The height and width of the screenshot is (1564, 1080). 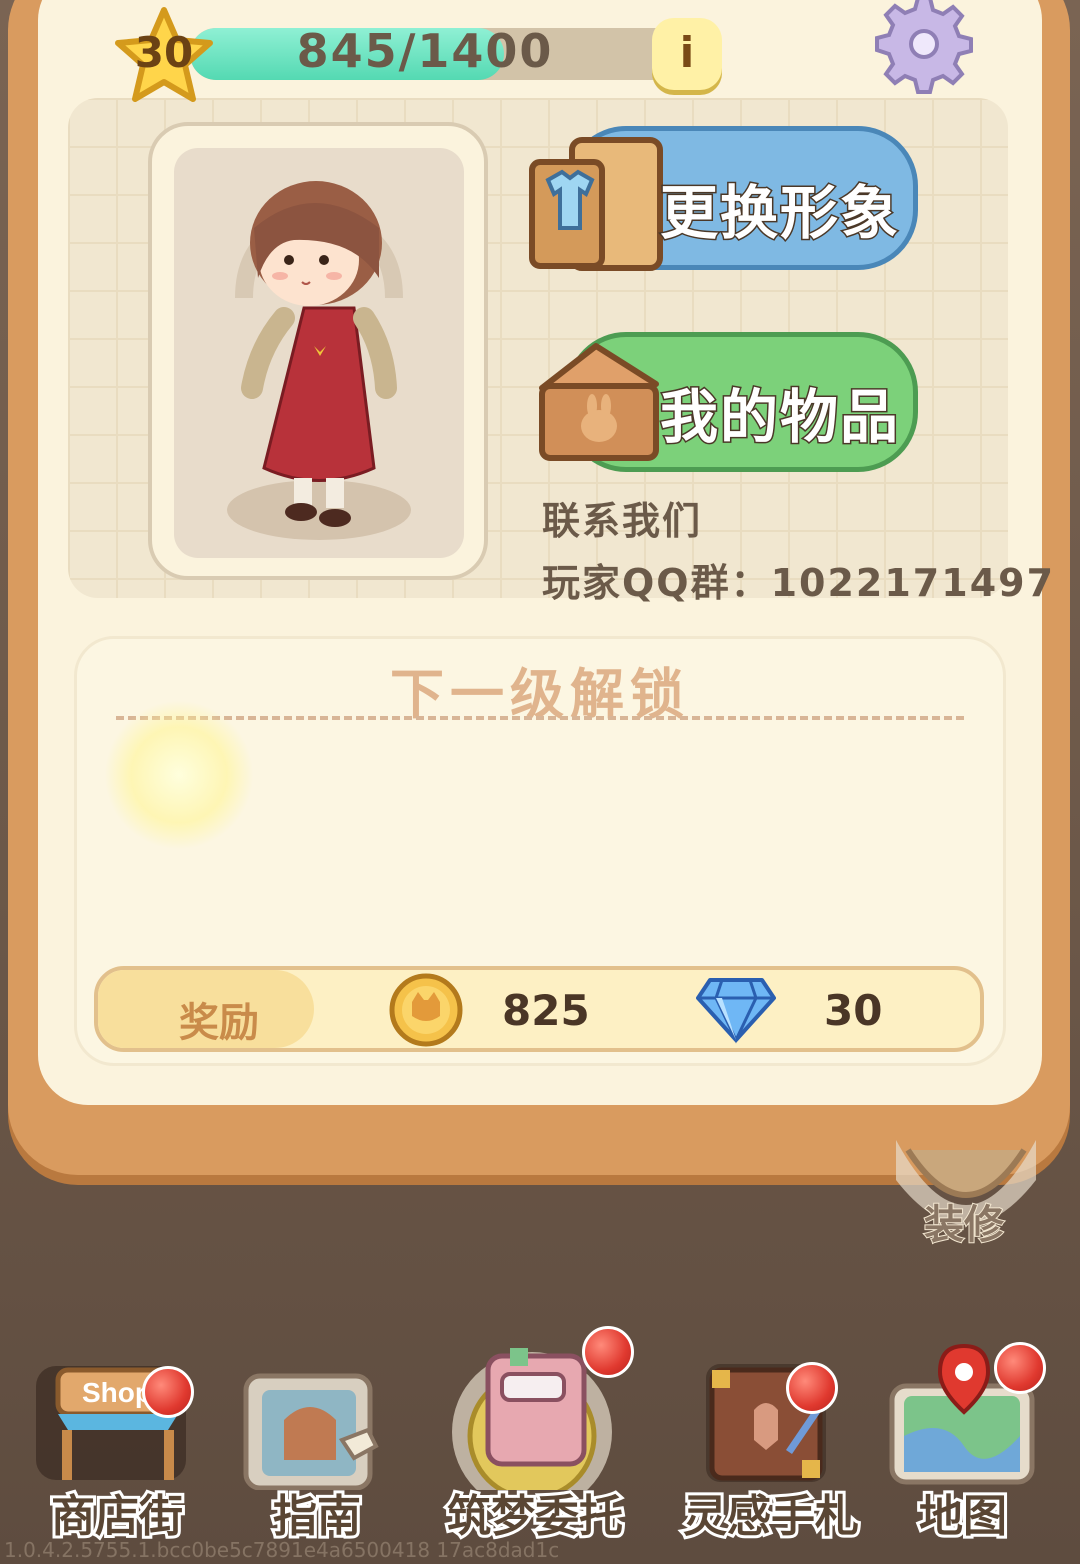 I want to click on reward-label: 奖励, so click(x=219, y=1023).